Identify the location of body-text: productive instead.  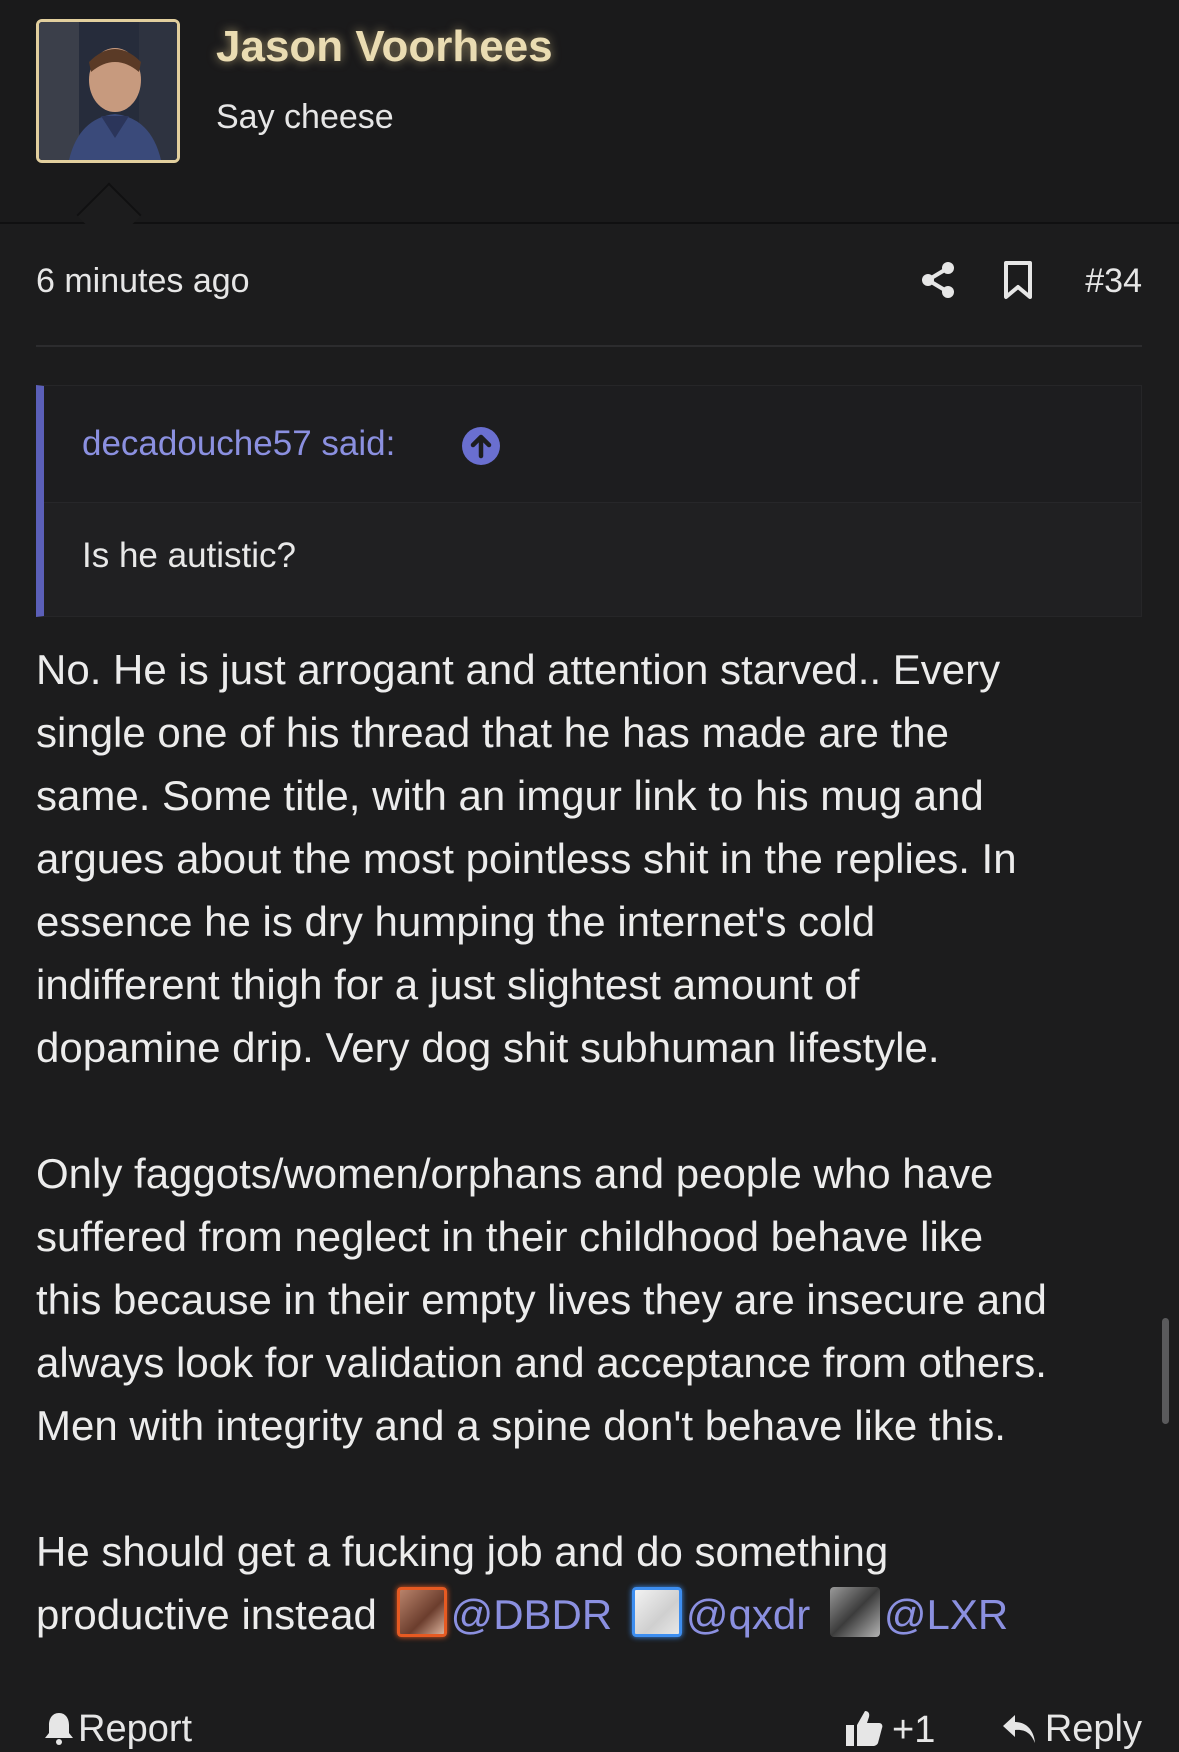
(206, 1614).